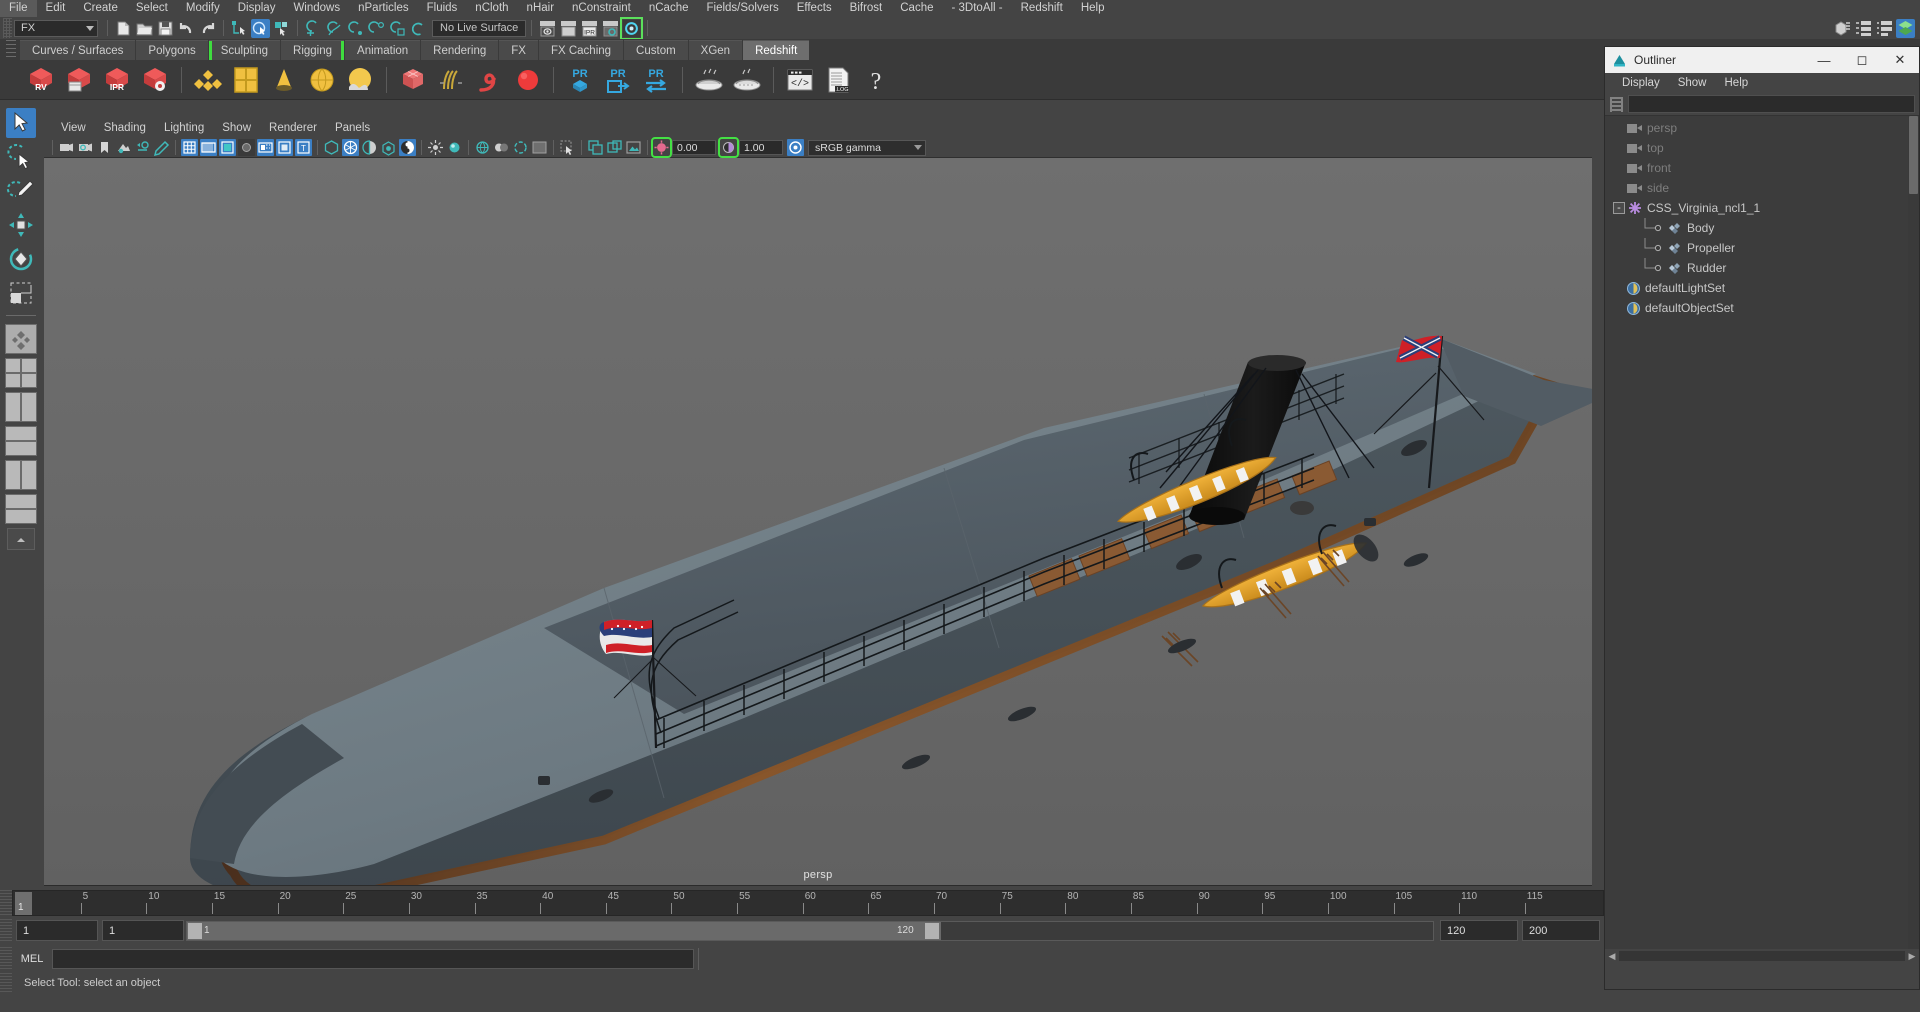  I want to click on duplicate-panel-icon, so click(595, 147).